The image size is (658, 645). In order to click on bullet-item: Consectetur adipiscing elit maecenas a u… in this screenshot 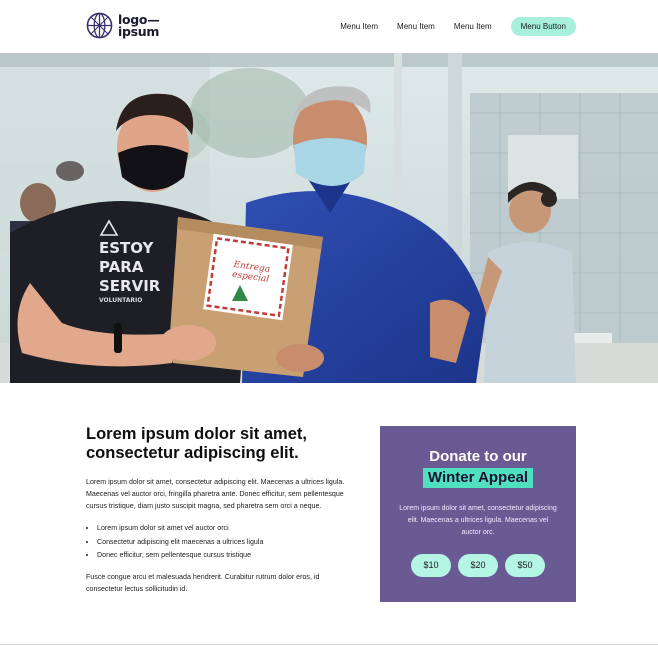, I will do `click(222, 543)`.